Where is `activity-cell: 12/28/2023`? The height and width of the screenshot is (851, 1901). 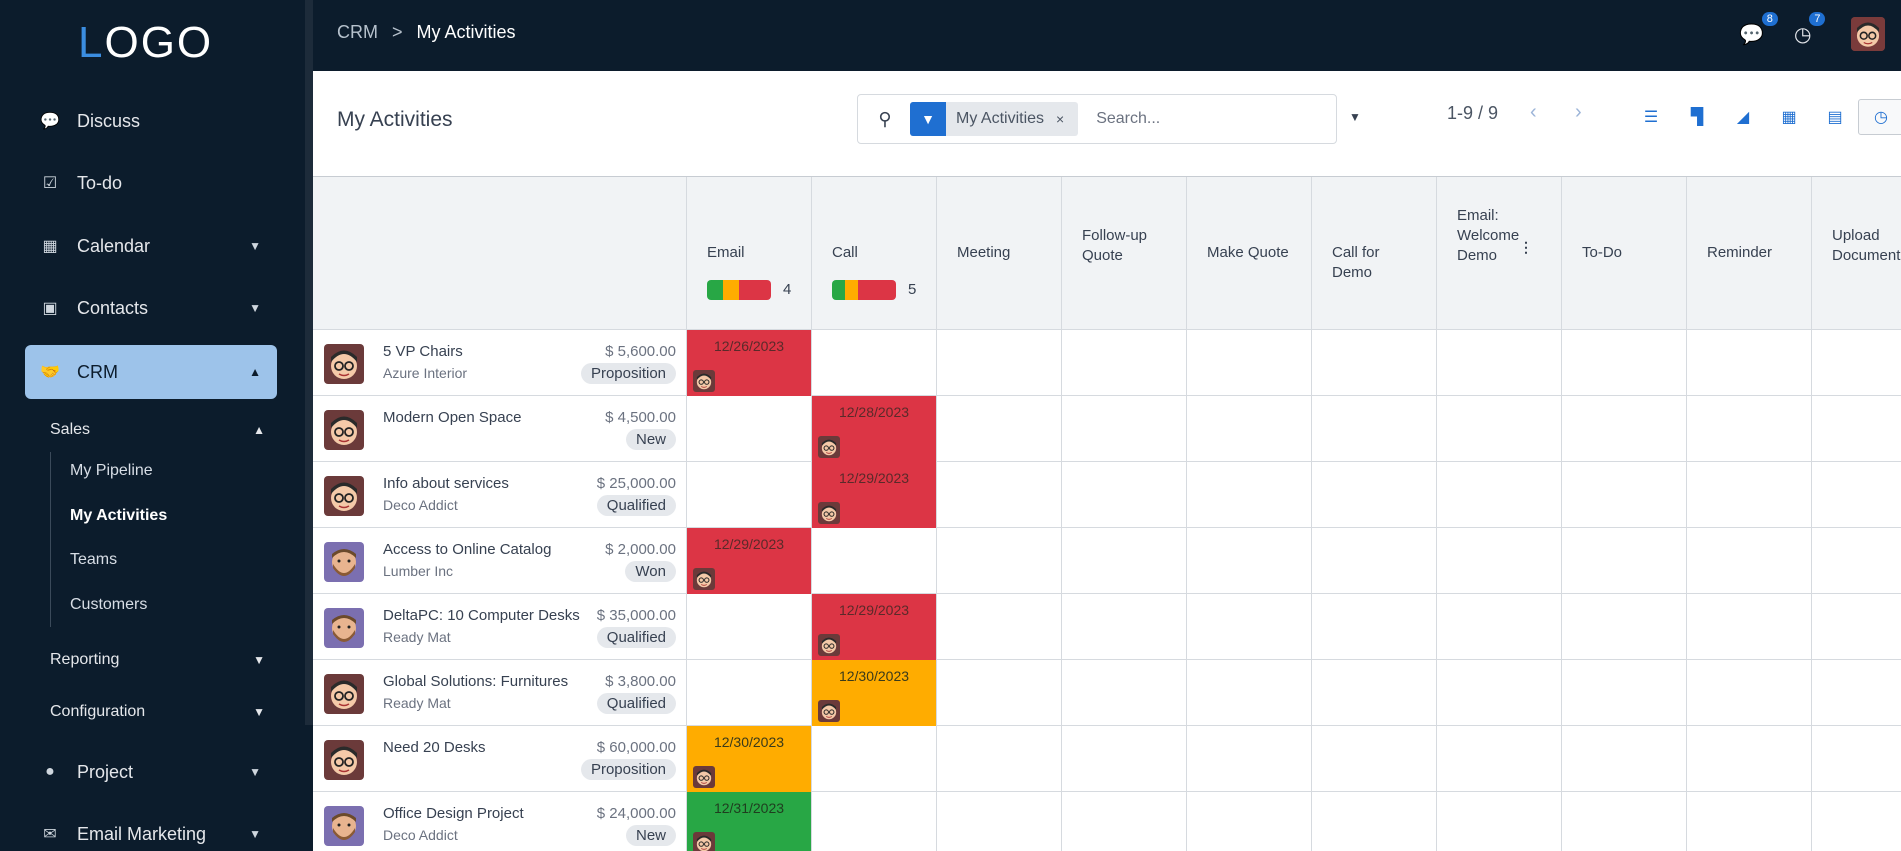
activity-cell: 12/28/2023 is located at coordinates (874, 429).